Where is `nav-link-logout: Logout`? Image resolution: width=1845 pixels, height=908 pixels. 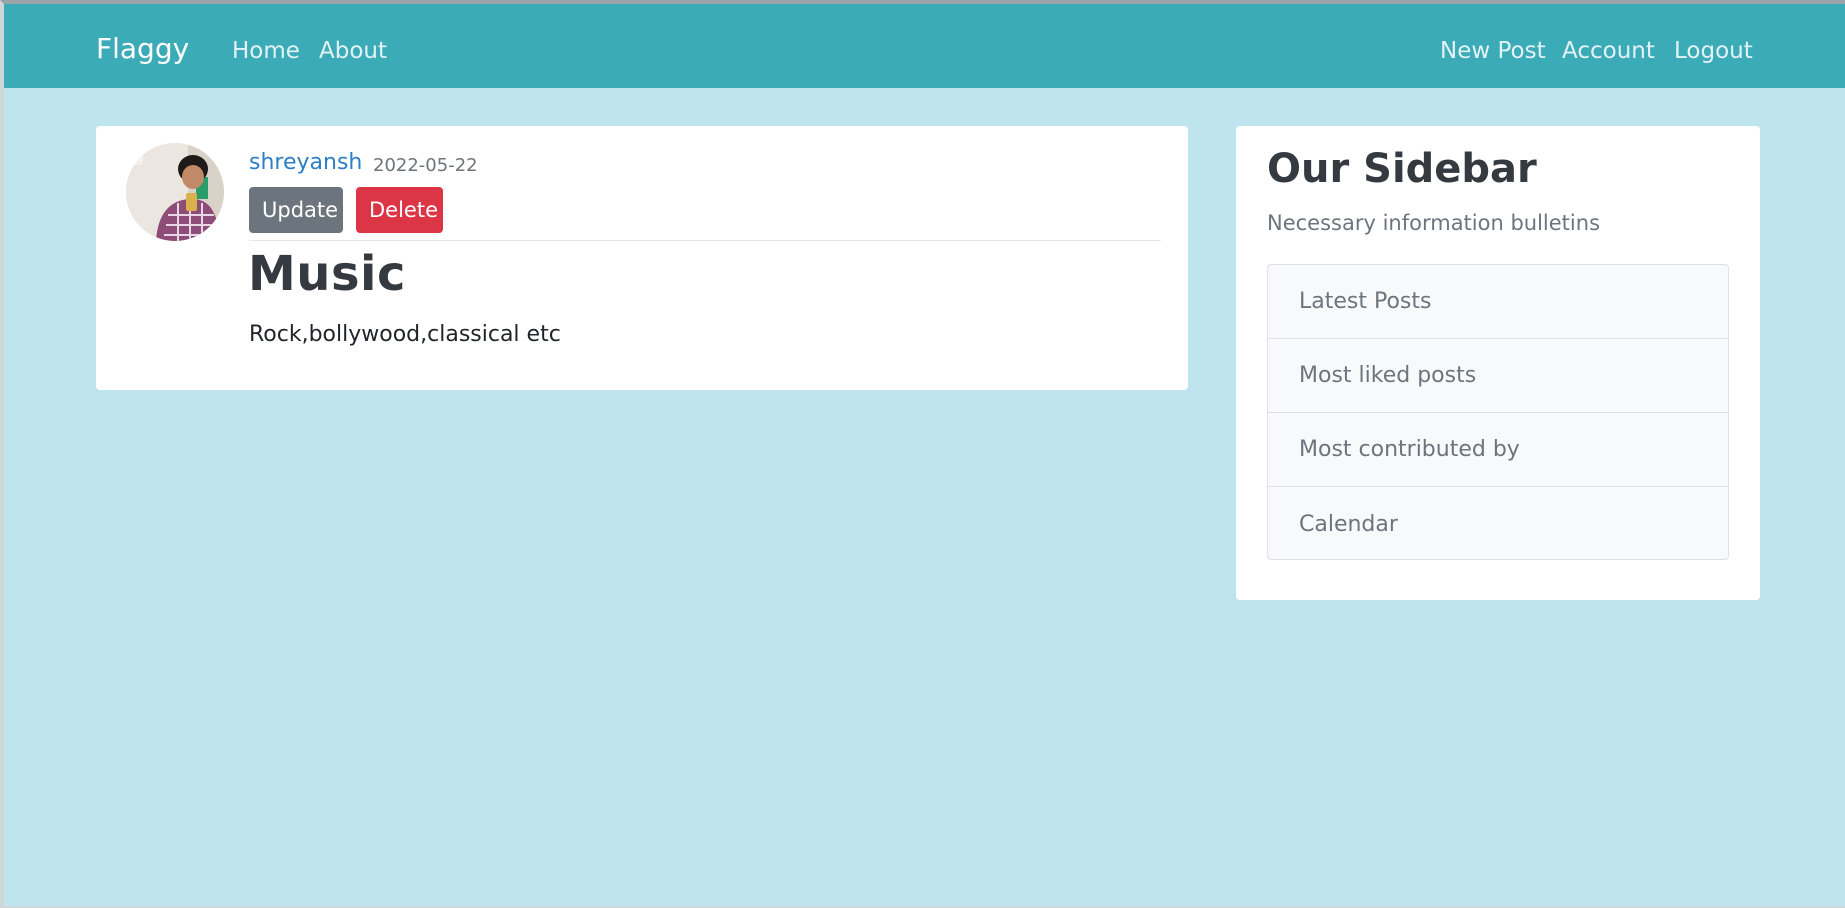 nav-link-logout: Logout is located at coordinates (1713, 51).